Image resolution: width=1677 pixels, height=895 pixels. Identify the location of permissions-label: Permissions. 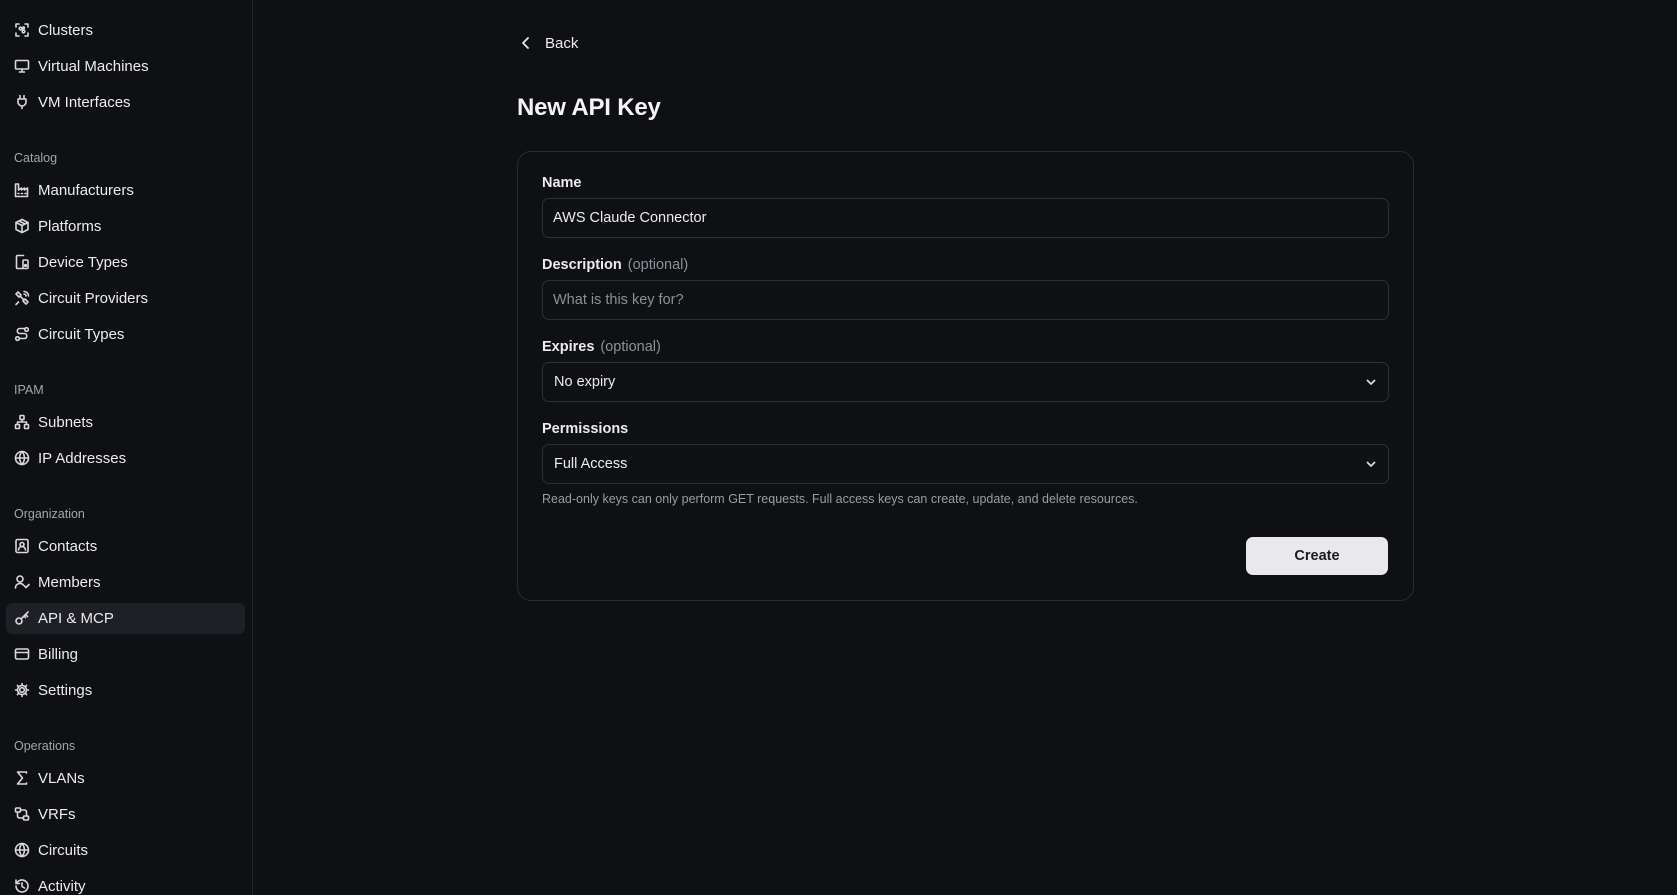
(585, 429).